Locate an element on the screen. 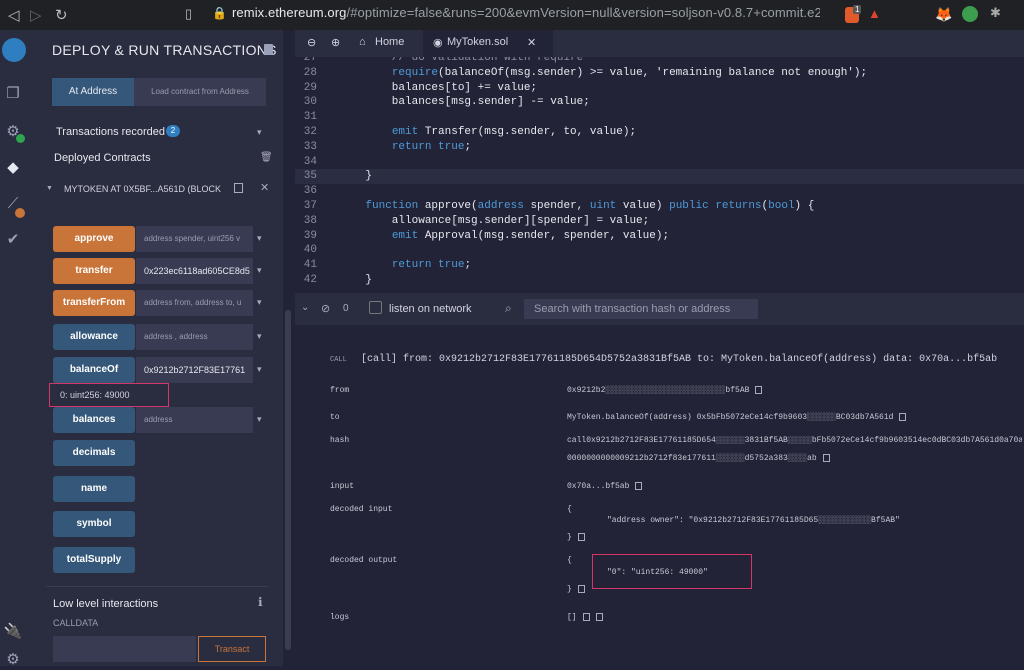  listen-checkbox is located at coordinates (375, 307).